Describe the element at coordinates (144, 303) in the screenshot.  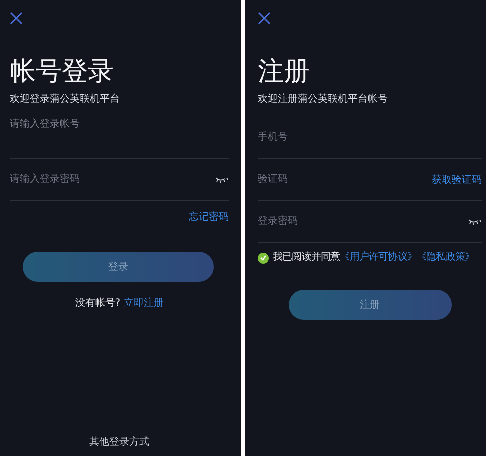
I see `signup-link: 立即注册` at that location.